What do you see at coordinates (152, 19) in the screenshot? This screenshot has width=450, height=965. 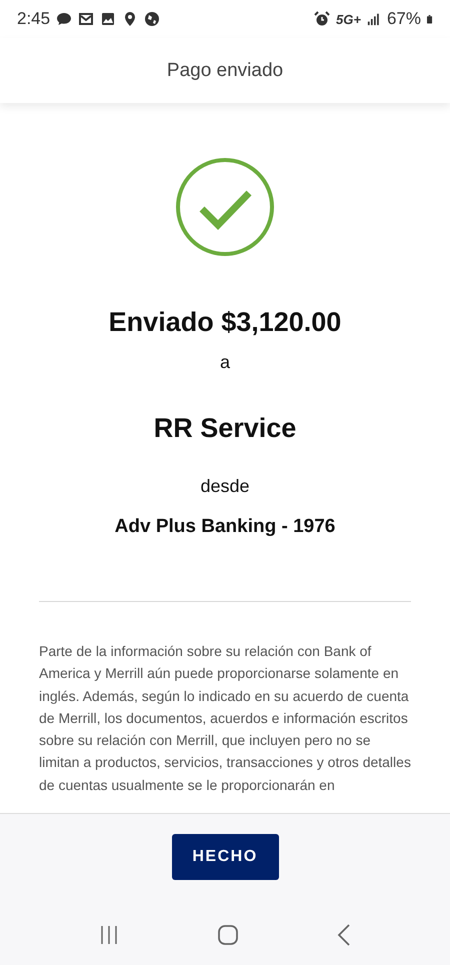 I see `globe-icon` at bounding box center [152, 19].